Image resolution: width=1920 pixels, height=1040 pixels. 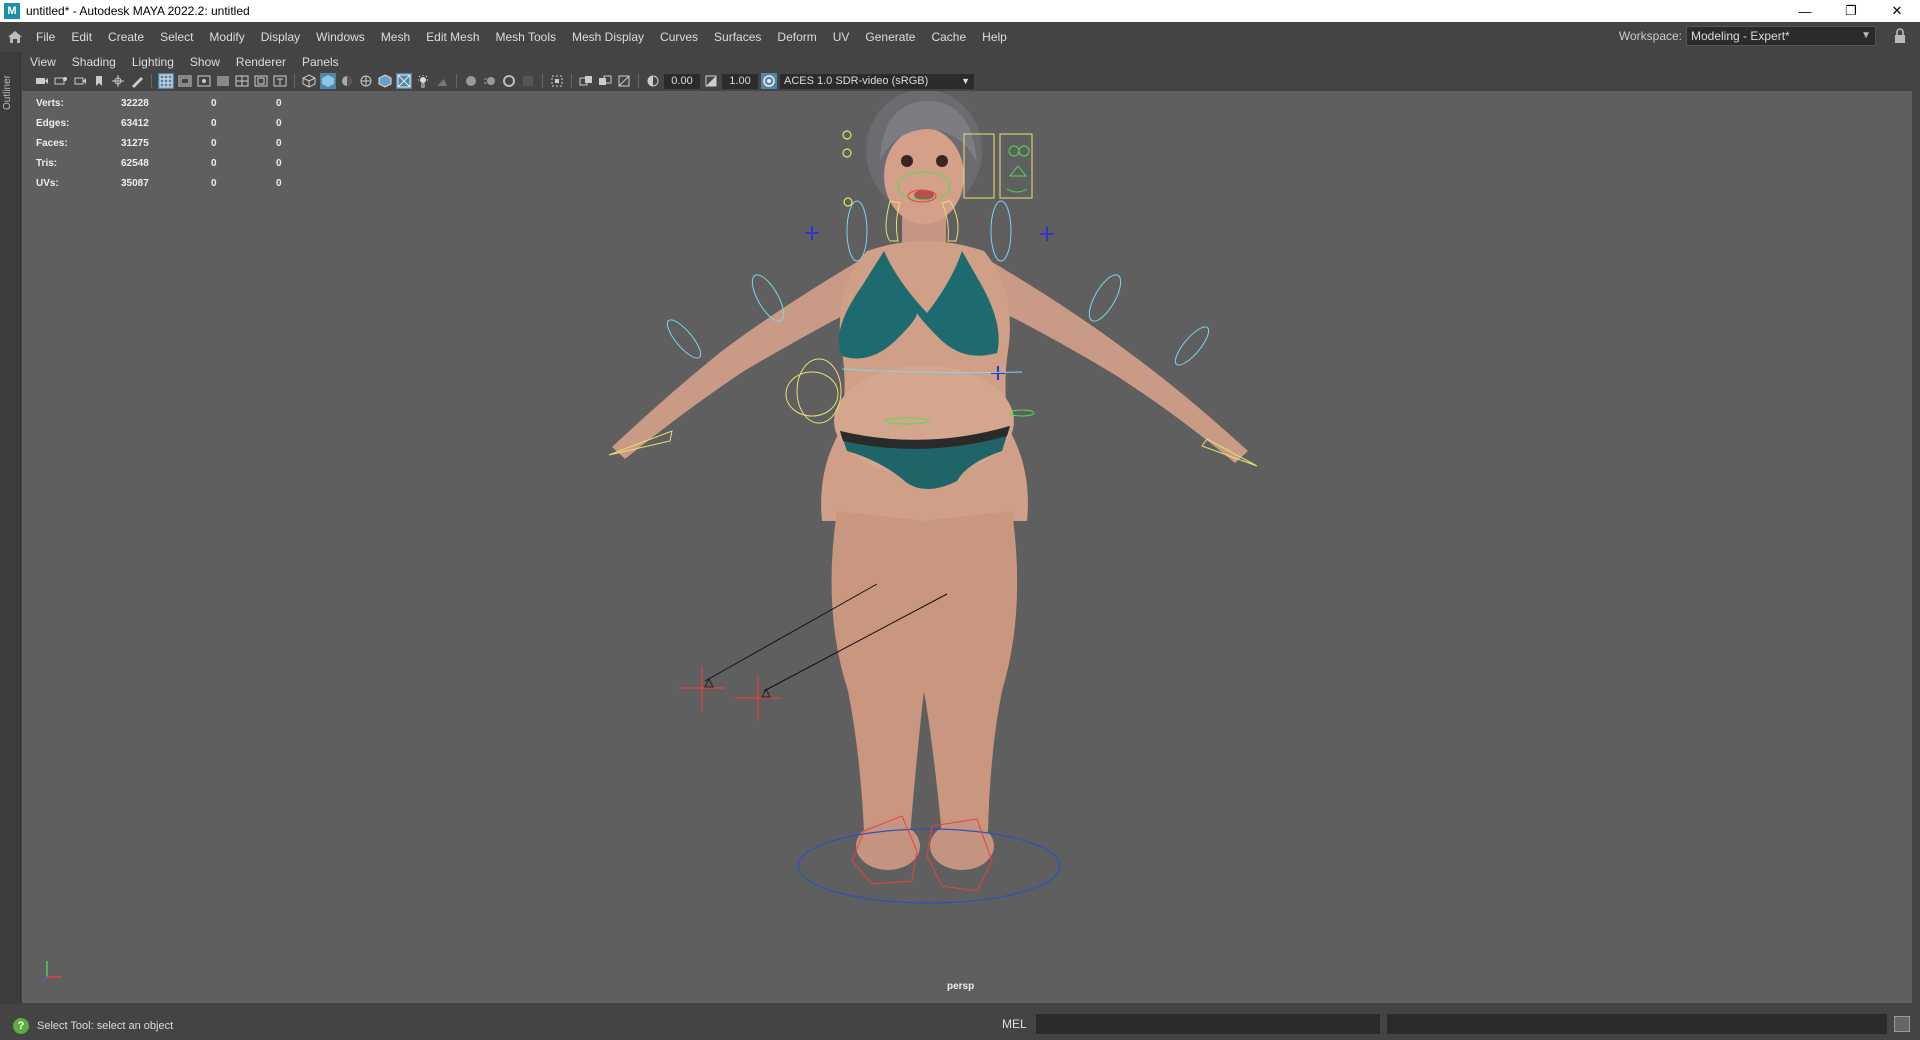 I want to click on script-language-label: MEL, so click(x=1014, y=1024).